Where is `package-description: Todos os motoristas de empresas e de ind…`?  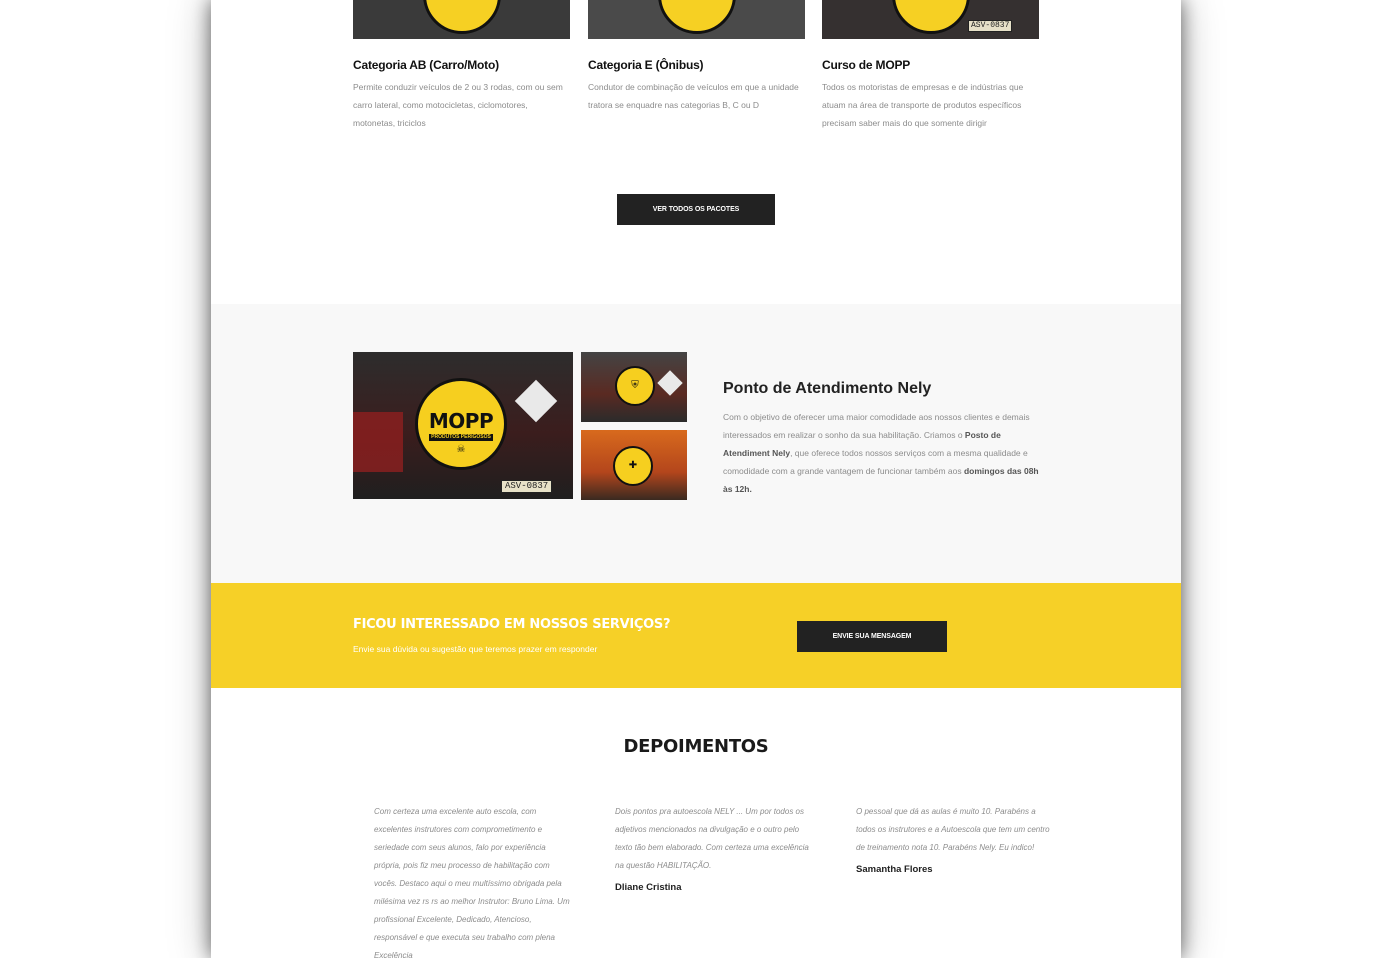 package-description: Todos os motoristas de empresas e de ind… is located at coordinates (923, 105).